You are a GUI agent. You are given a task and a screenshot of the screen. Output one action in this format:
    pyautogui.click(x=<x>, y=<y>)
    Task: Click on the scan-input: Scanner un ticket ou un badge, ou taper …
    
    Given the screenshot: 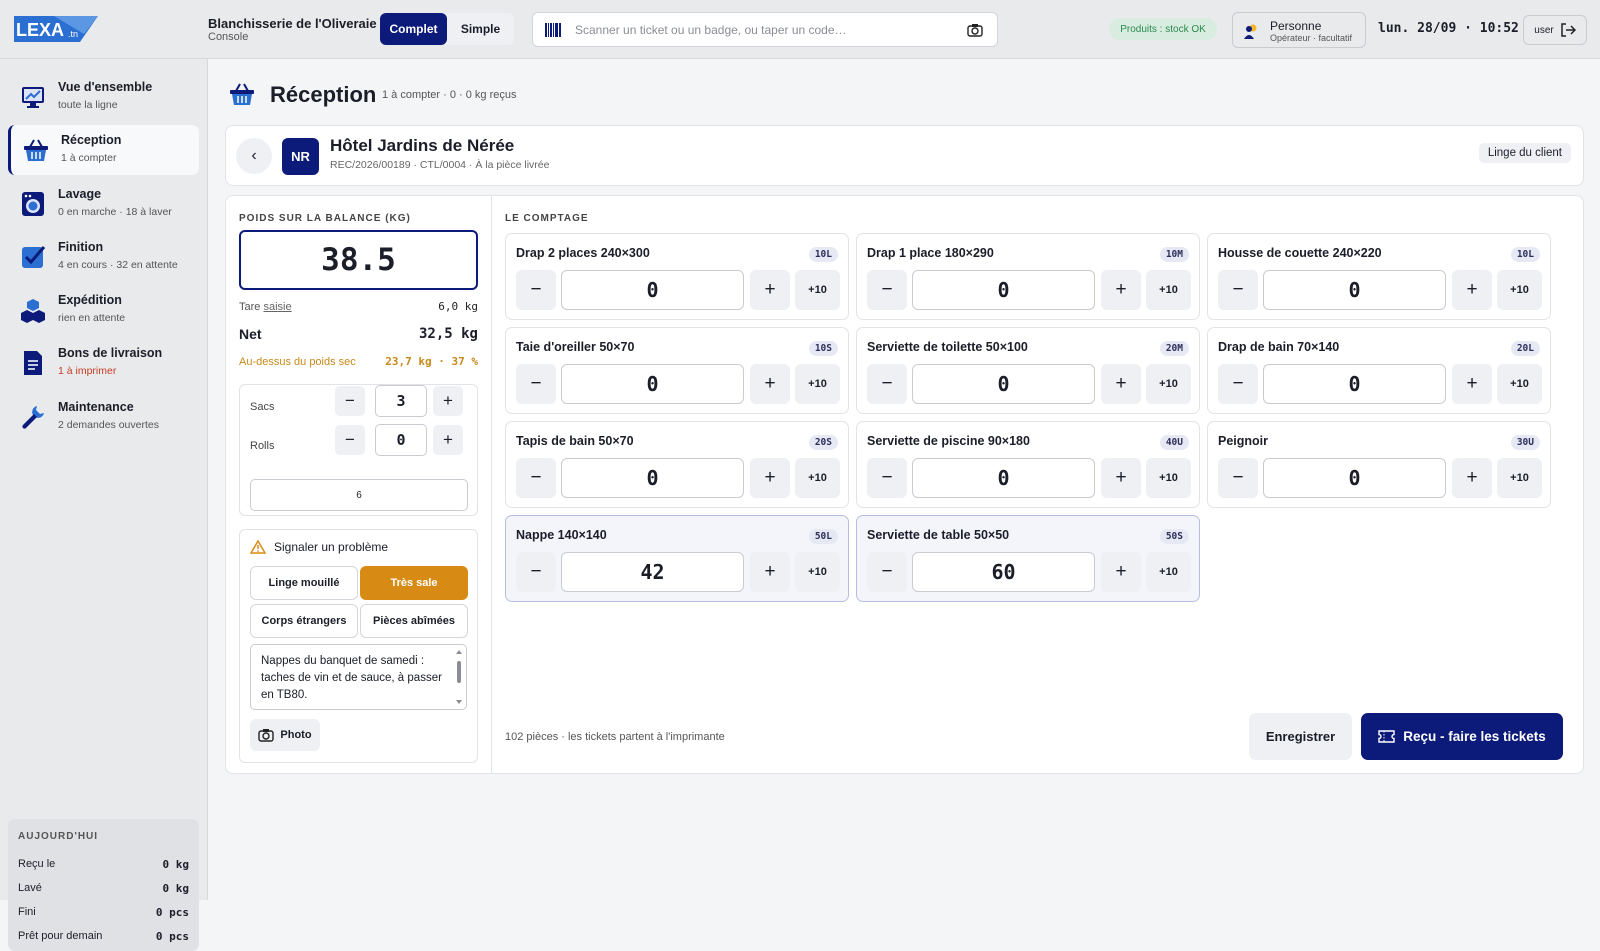 What is the action you would take?
    pyautogui.click(x=765, y=29)
    